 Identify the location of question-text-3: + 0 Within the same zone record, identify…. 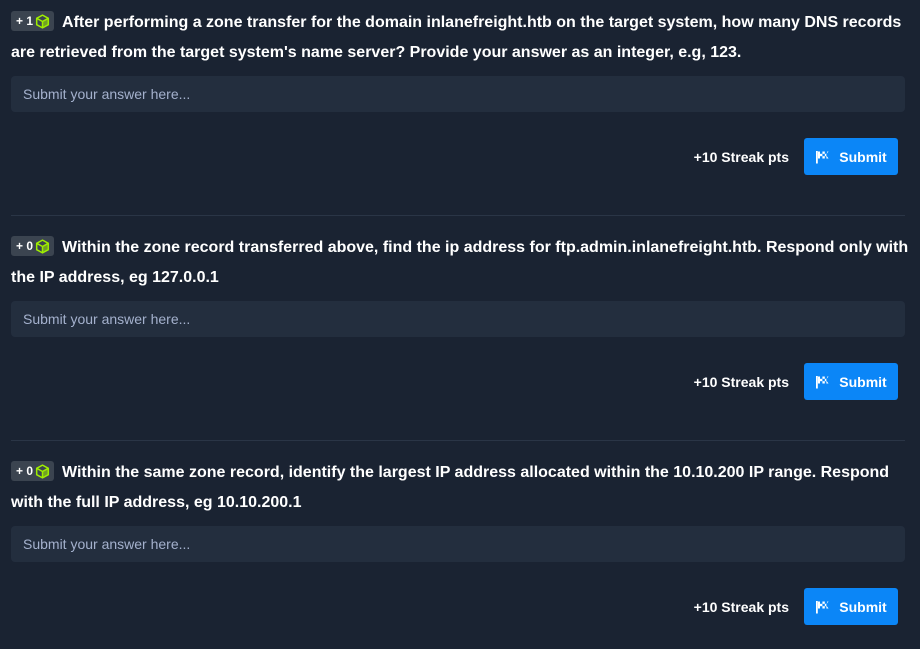
(461, 488).